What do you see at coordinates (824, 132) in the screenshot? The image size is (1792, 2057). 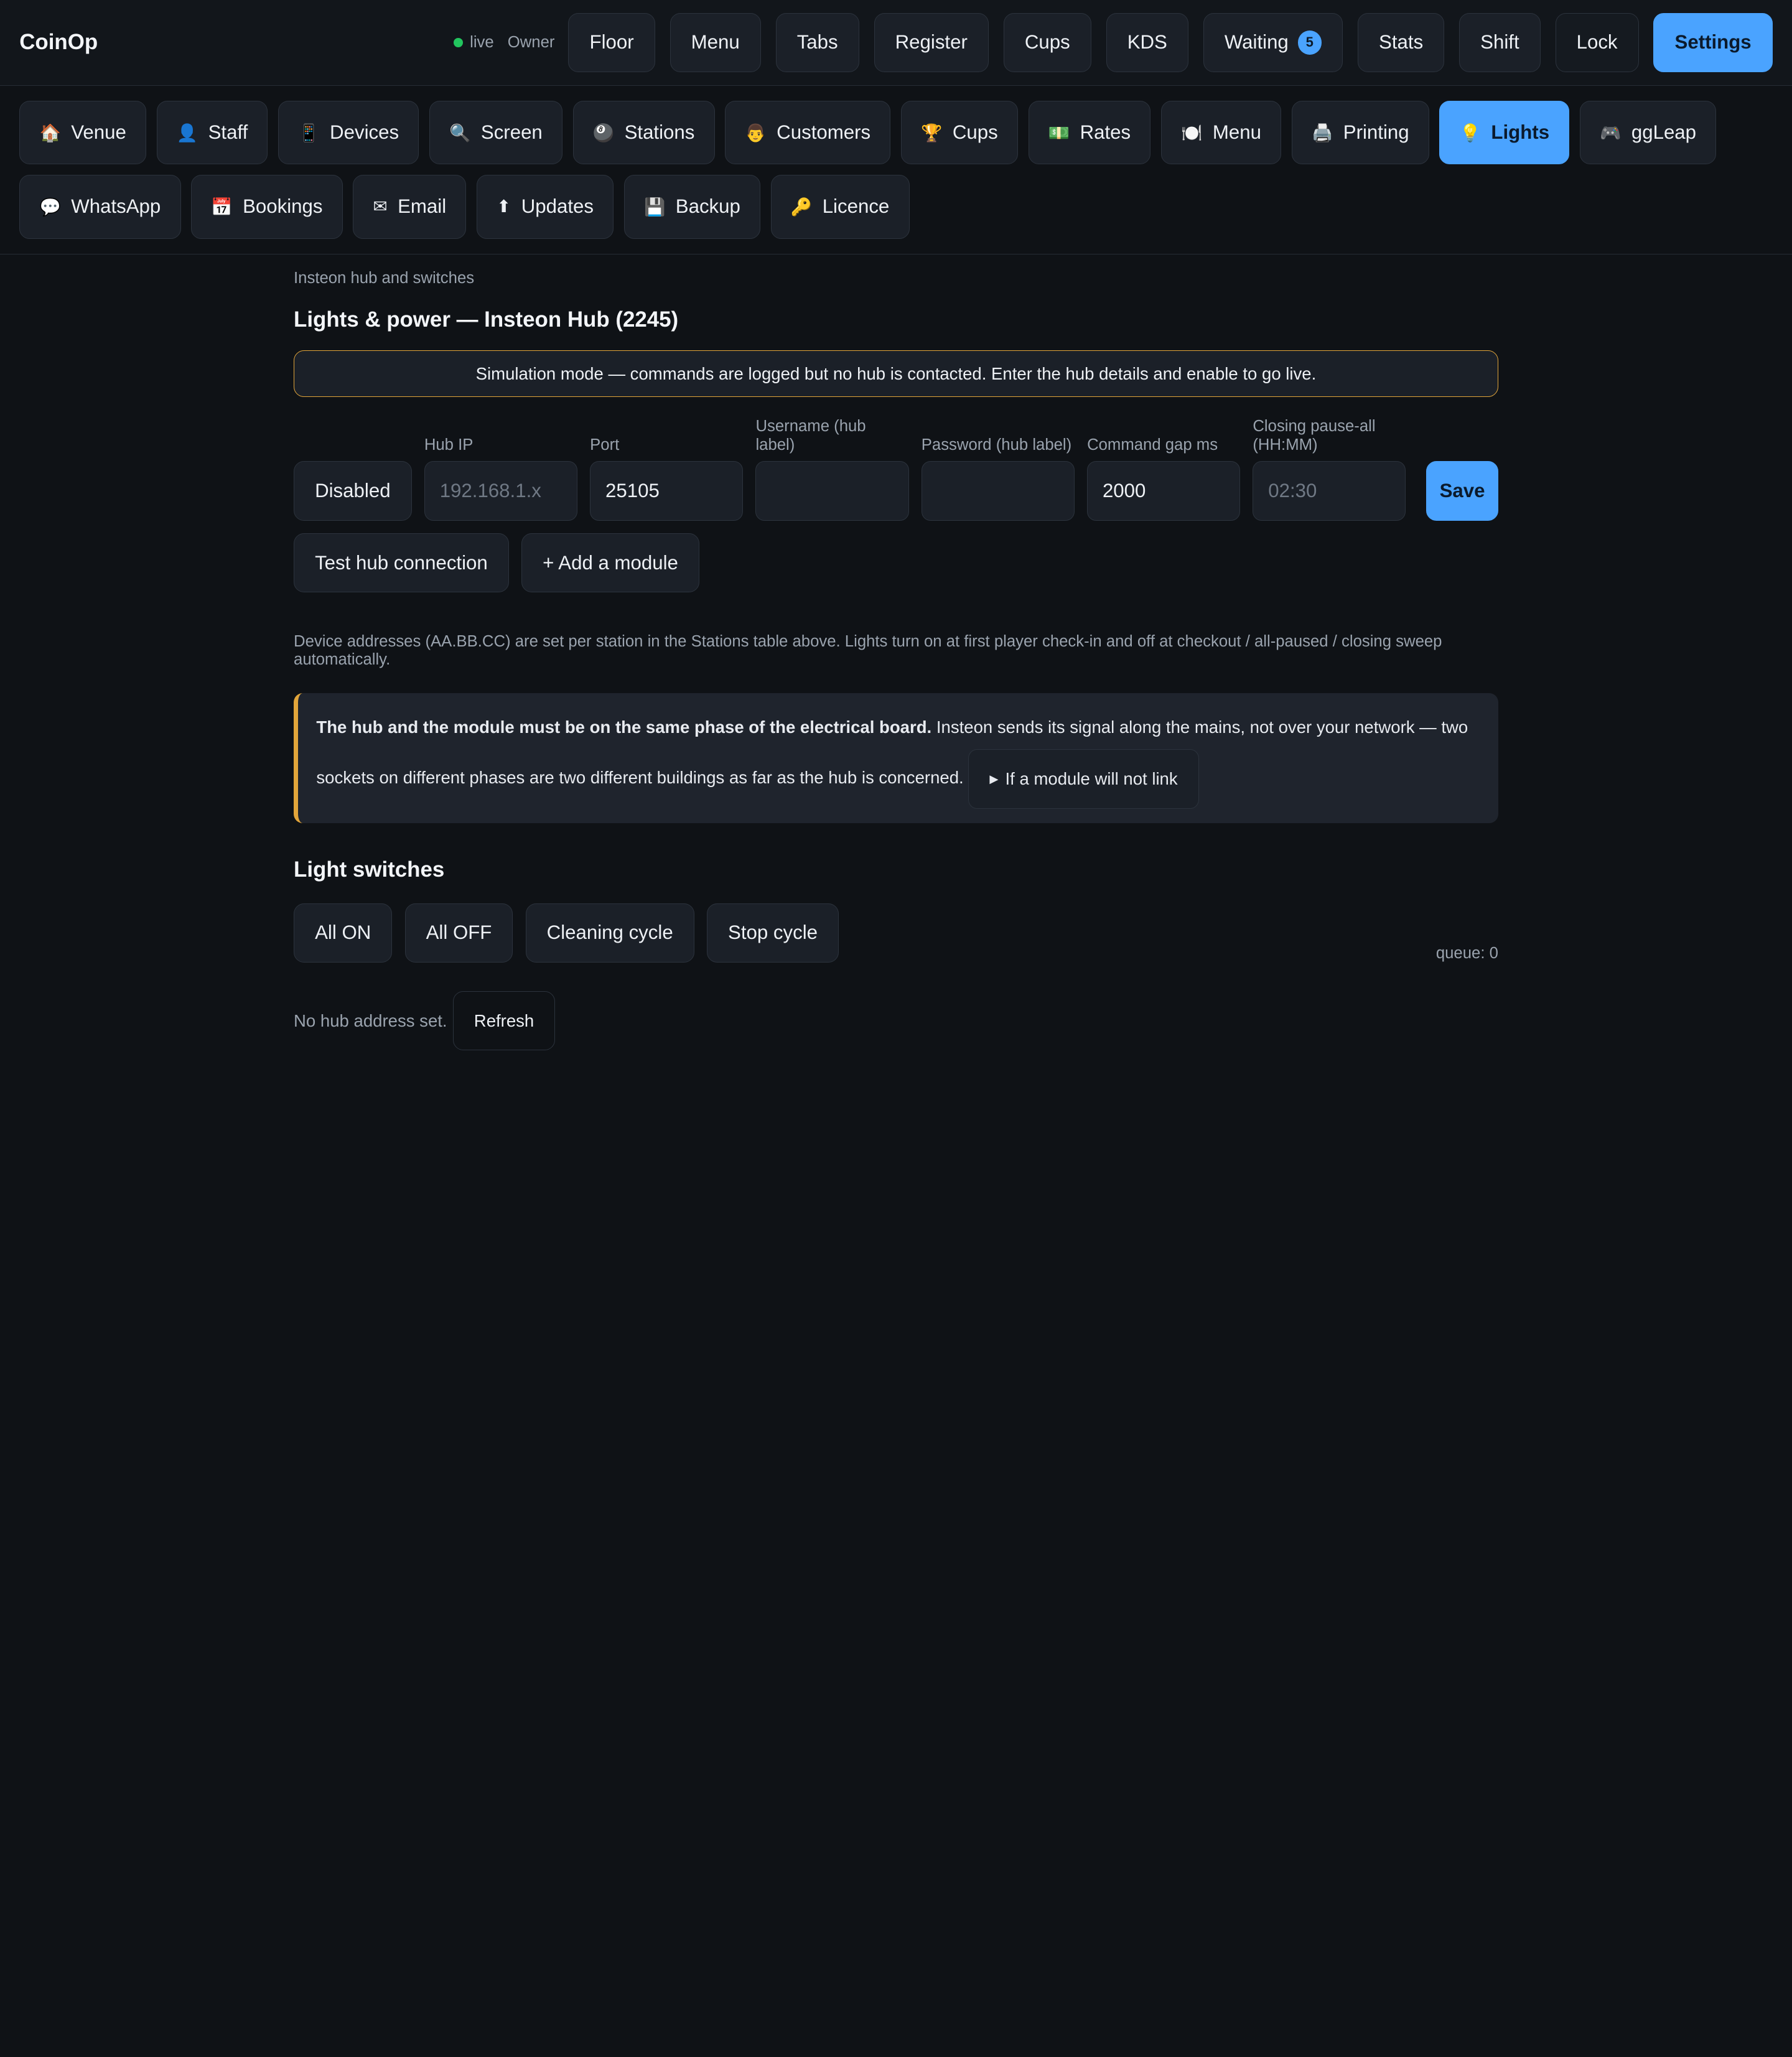 I see `settings-tab-label: Customers` at bounding box center [824, 132].